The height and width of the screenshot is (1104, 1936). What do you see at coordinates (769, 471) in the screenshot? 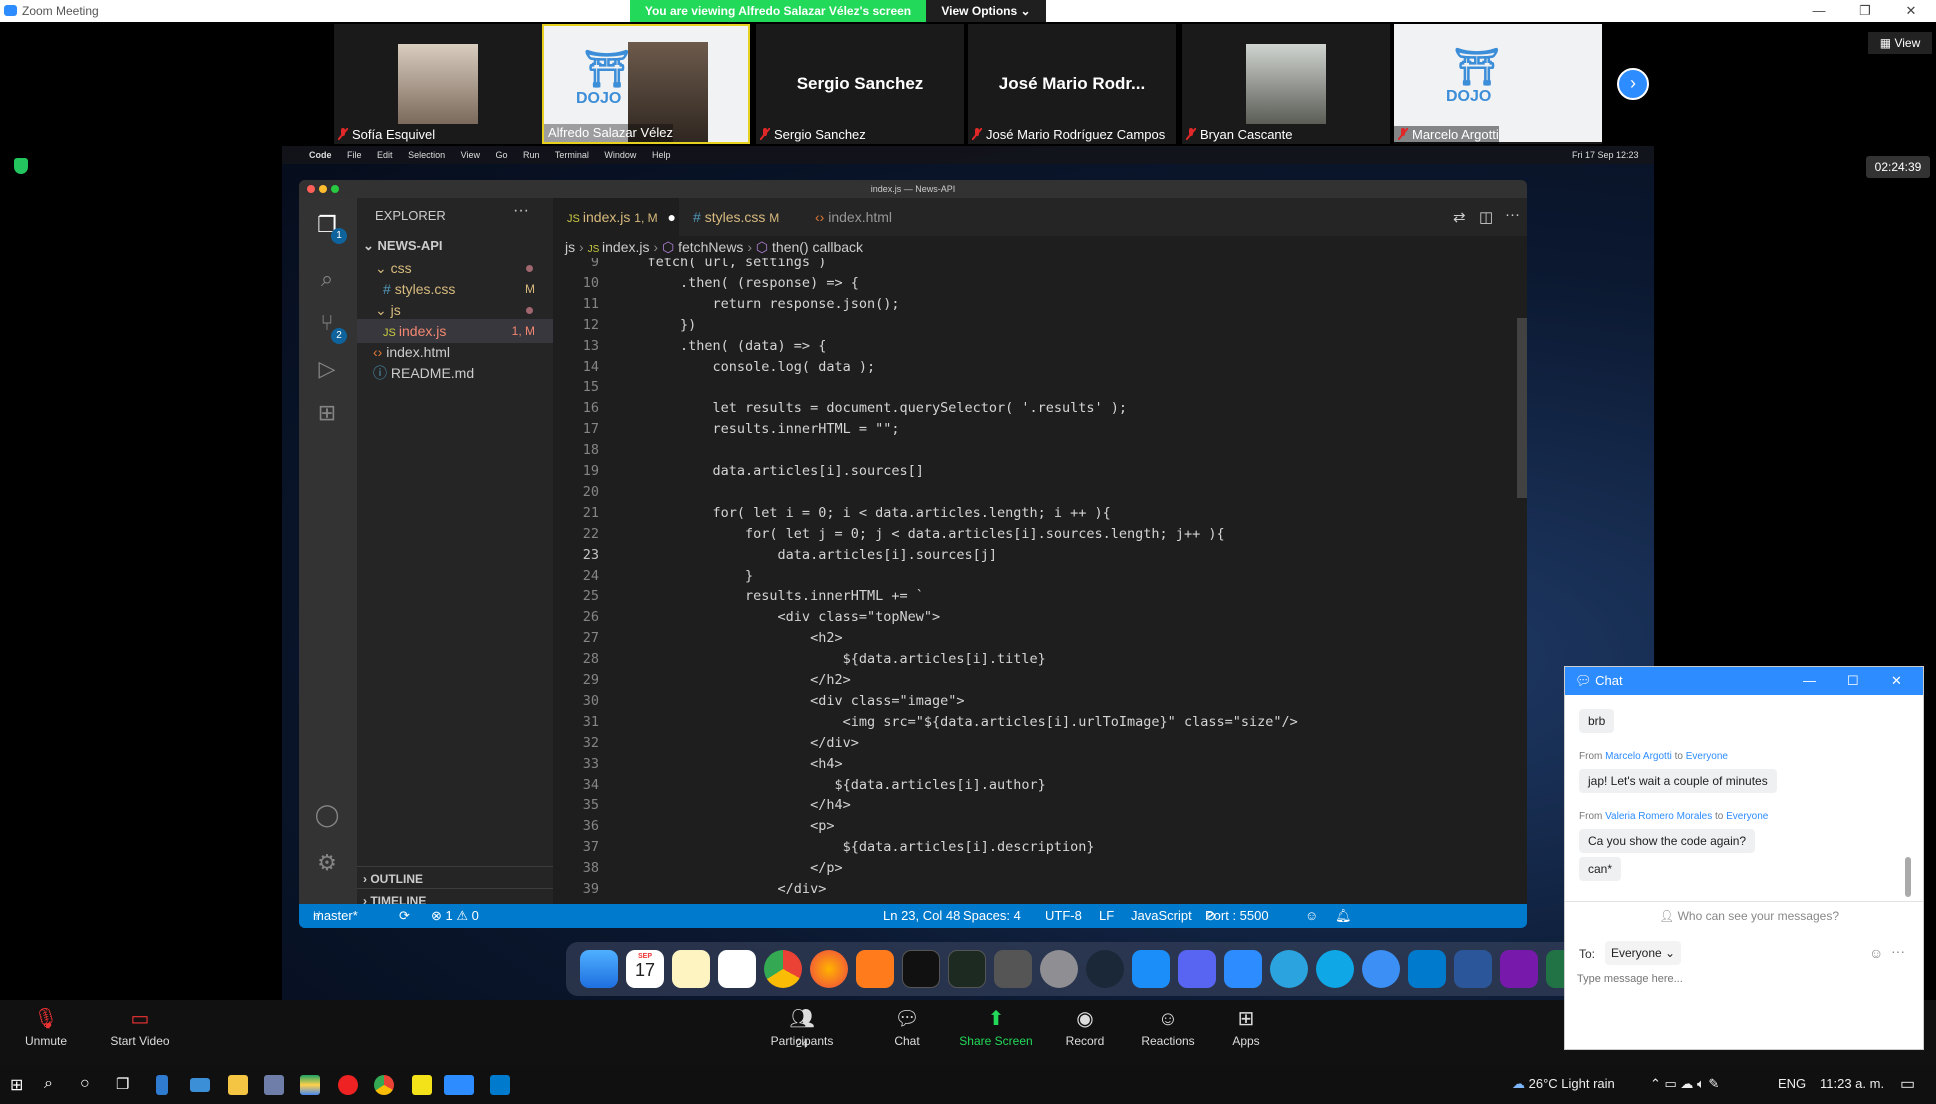
I see `code-line: data.articles[i].sources[]` at bounding box center [769, 471].